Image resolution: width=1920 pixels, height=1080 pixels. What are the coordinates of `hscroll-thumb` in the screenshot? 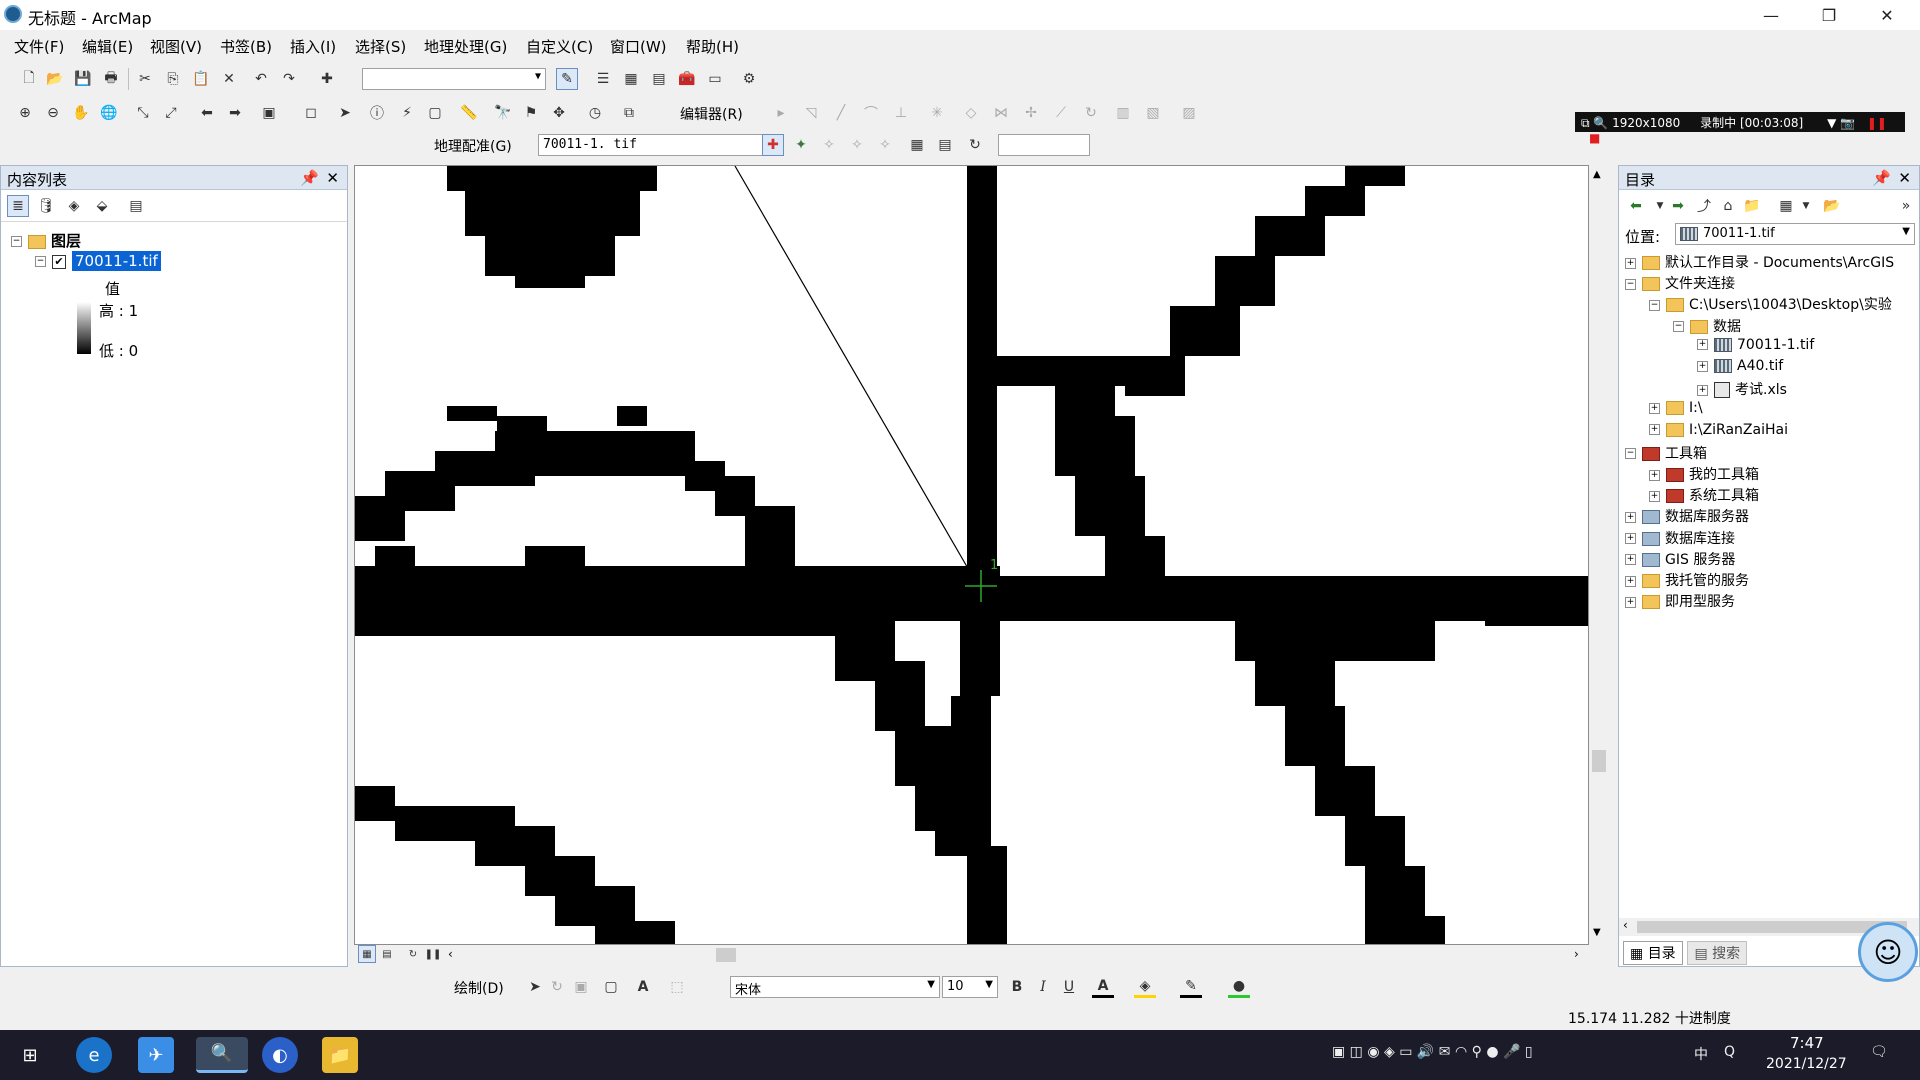 It's located at (726, 955).